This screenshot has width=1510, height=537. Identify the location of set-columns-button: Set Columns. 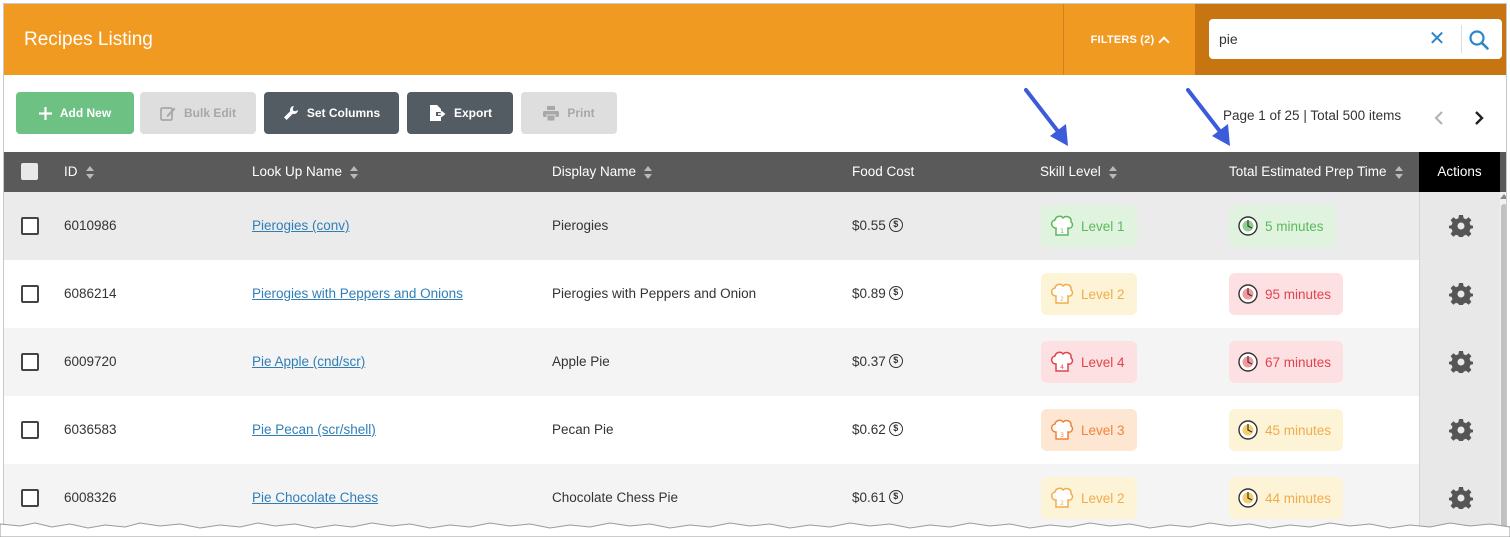
(331, 113).